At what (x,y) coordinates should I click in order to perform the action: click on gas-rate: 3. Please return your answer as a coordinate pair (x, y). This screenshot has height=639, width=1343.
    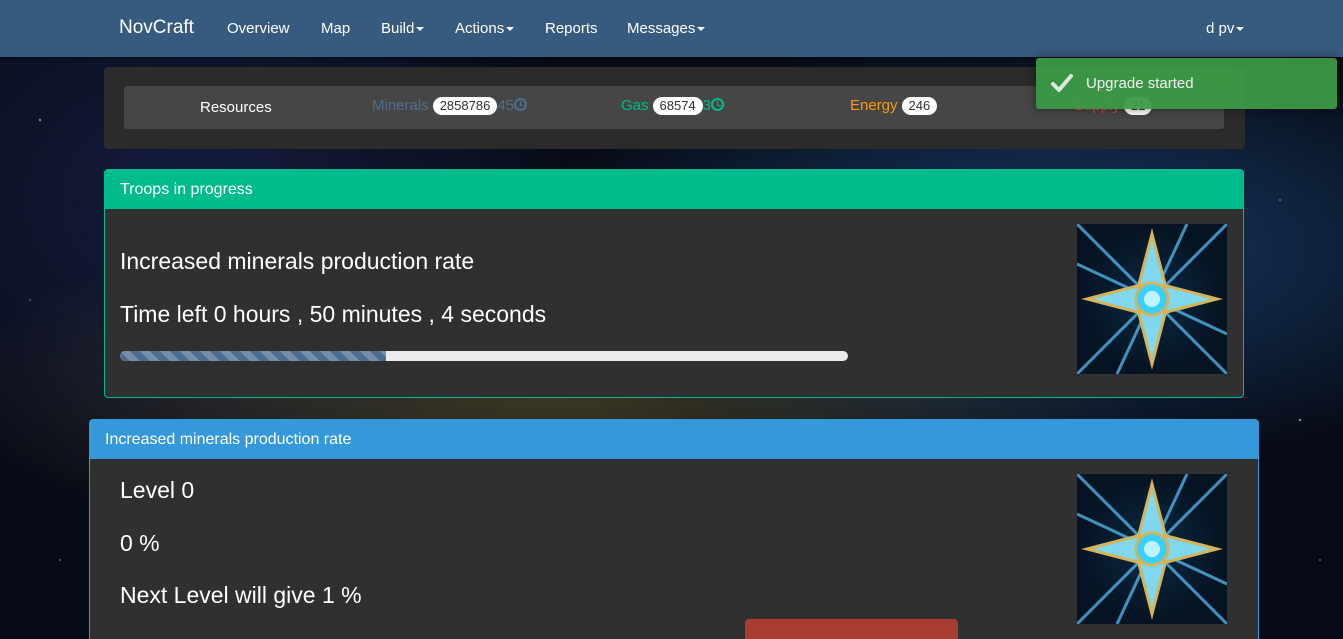
    Looking at the image, I should click on (707, 105).